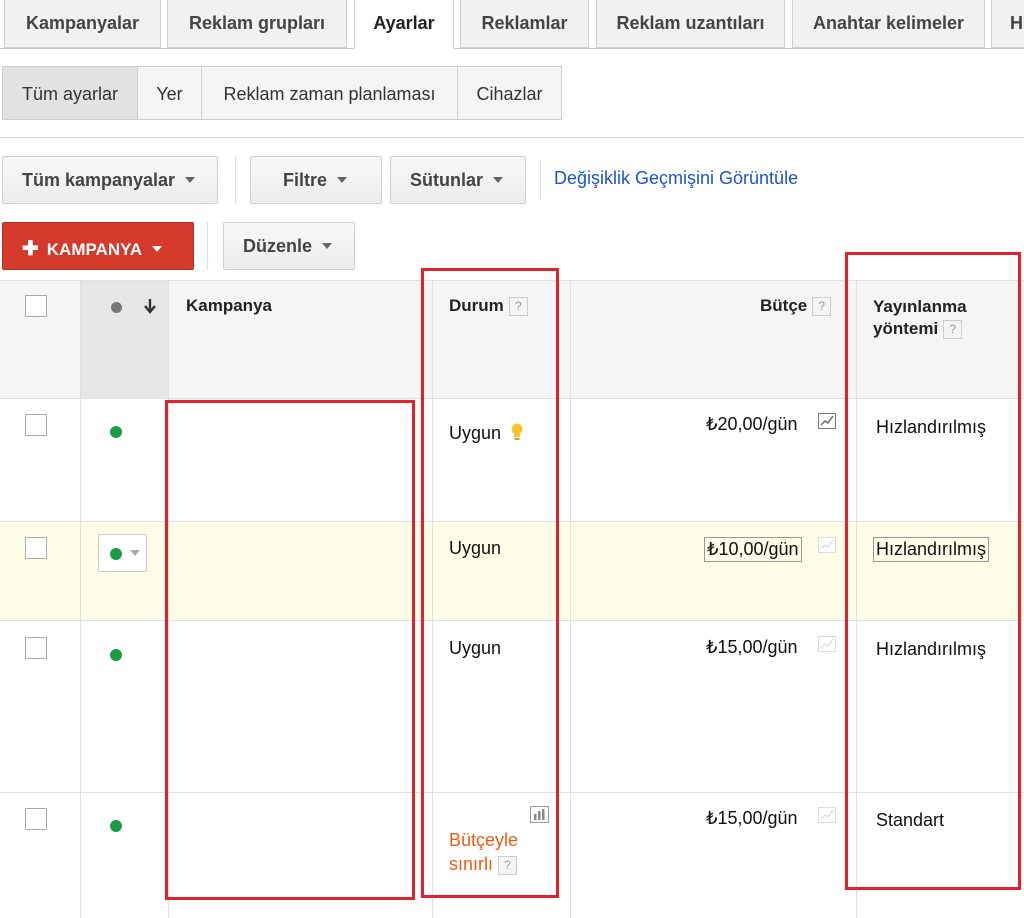 The width and height of the screenshot is (1024, 918). Describe the element at coordinates (94, 249) in the screenshot. I see `add-campaign-label: KAMPANYA` at that location.